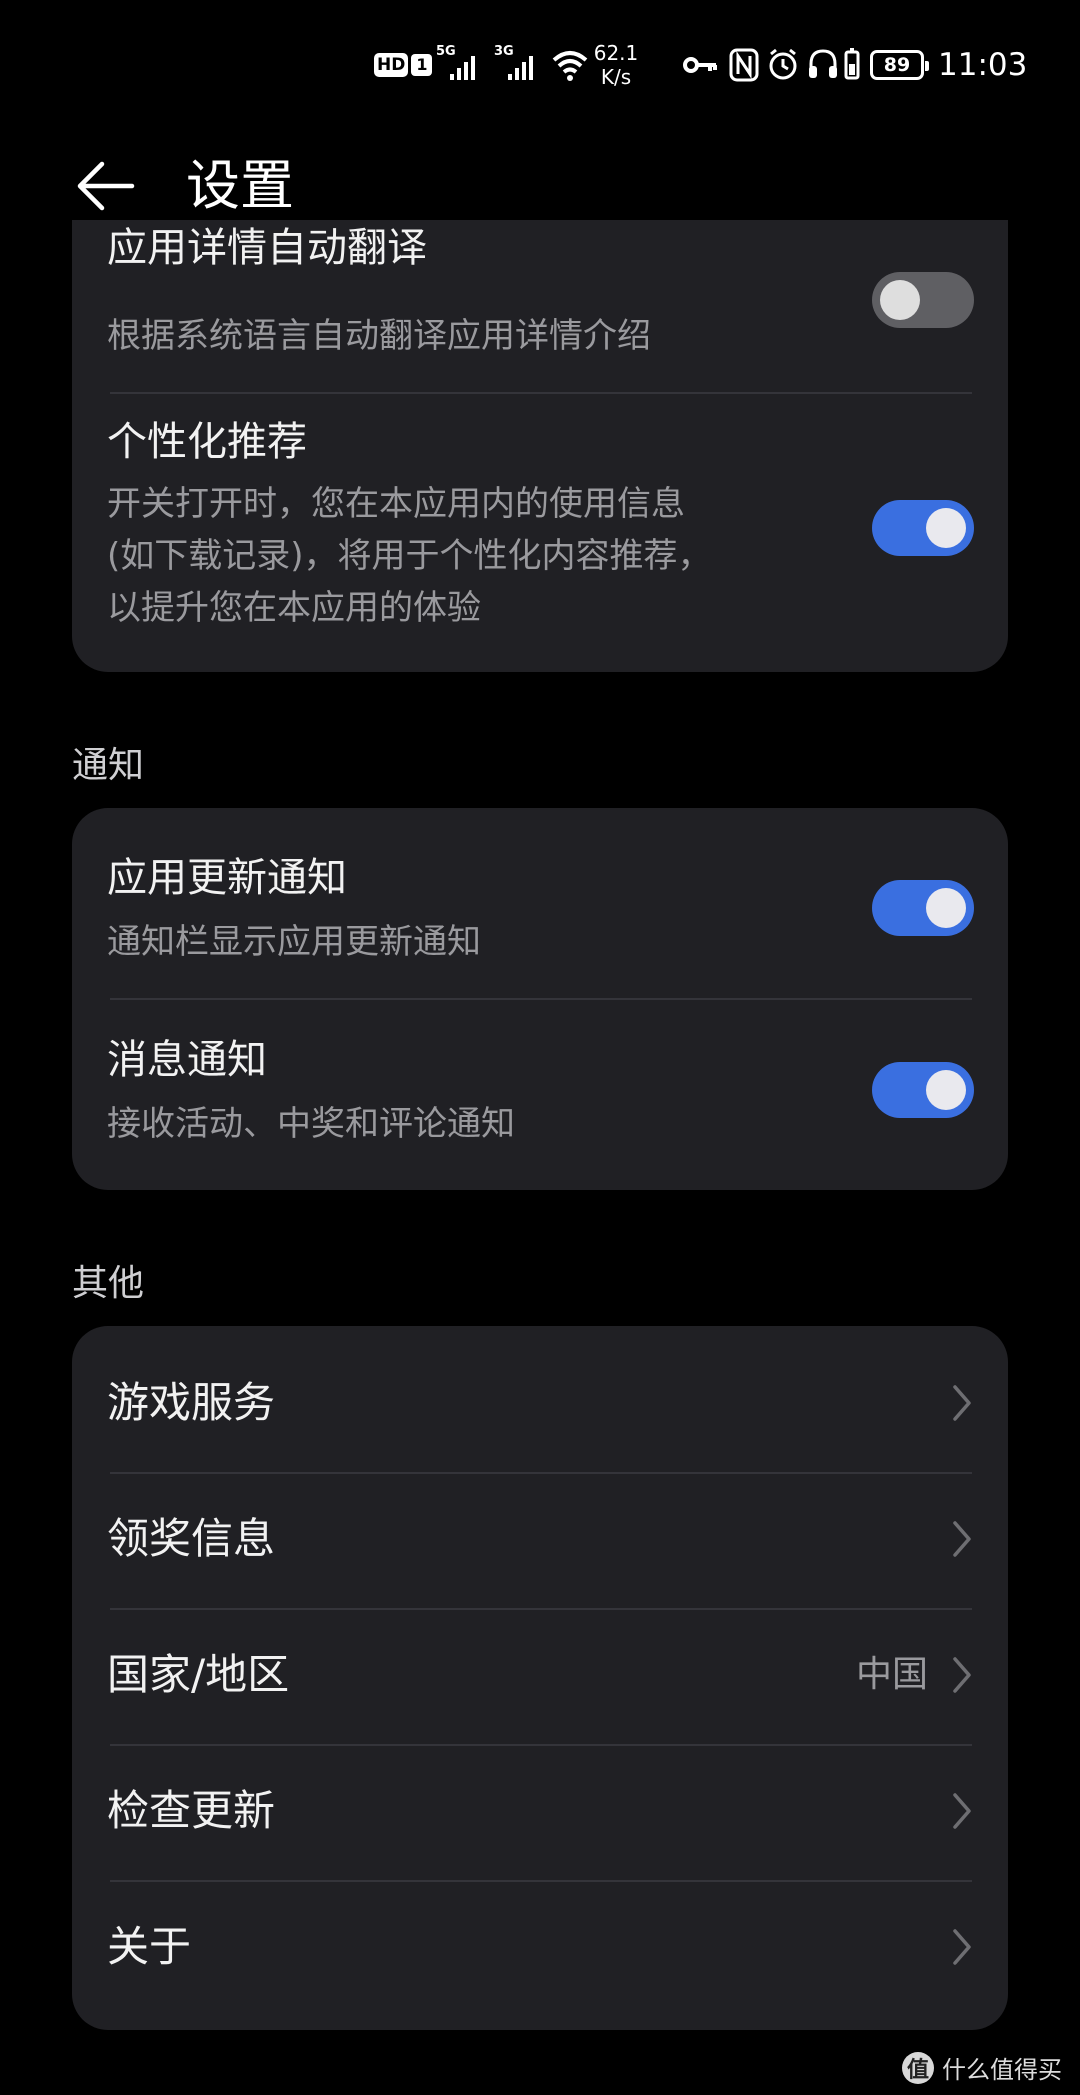 The width and height of the screenshot is (1080, 2095). Describe the element at coordinates (701, 65) in the screenshot. I see `key-icon` at that location.